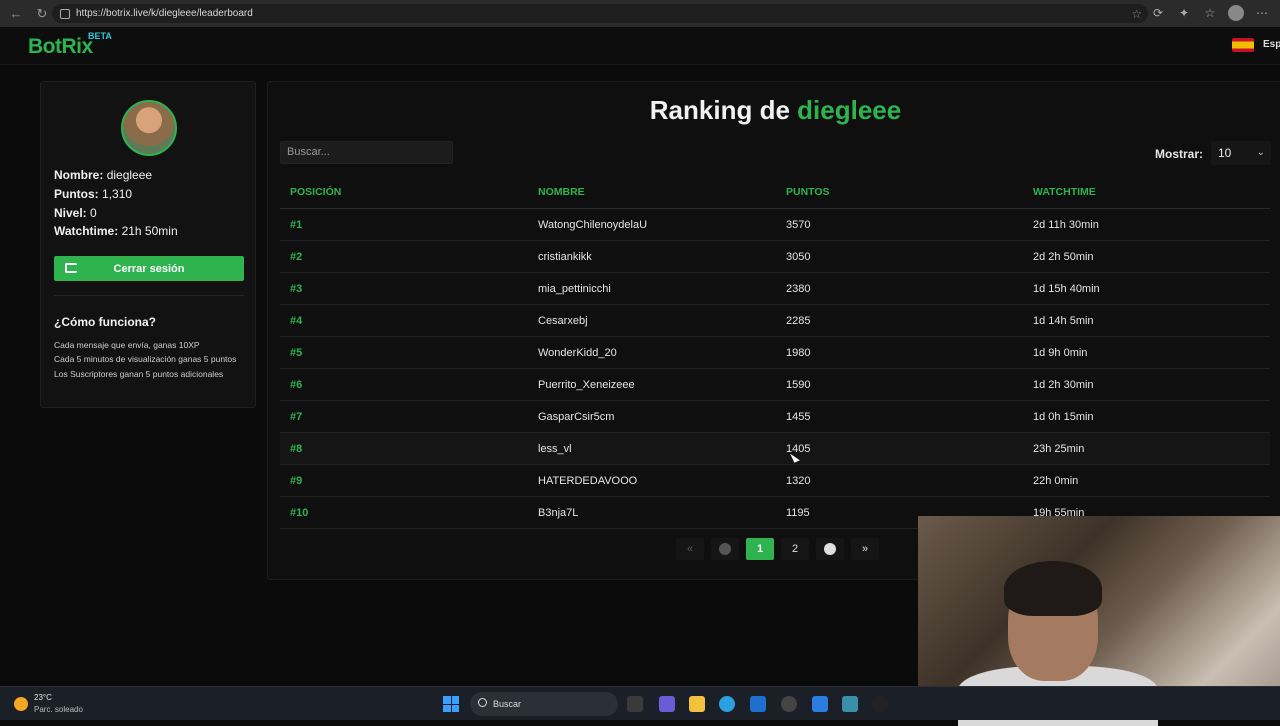  What do you see at coordinates (563, 320) in the screenshot?
I see `cell-name: Cesarxebj` at bounding box center [563, 320].